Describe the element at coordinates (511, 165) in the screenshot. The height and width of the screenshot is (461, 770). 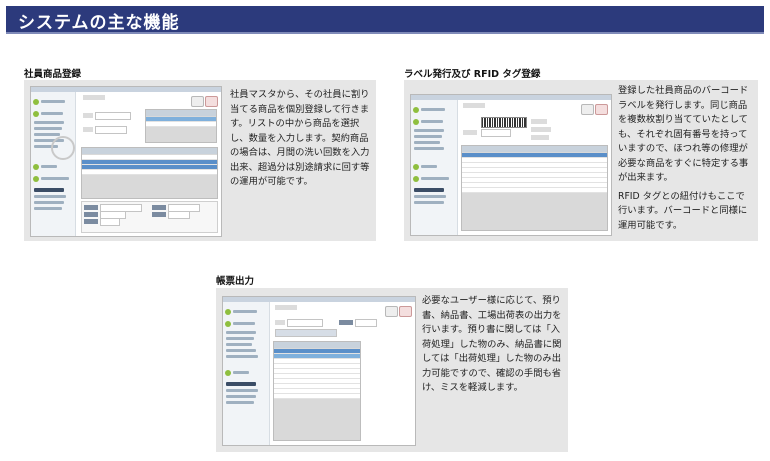
I see `screenshot-label-rfid` at that location.